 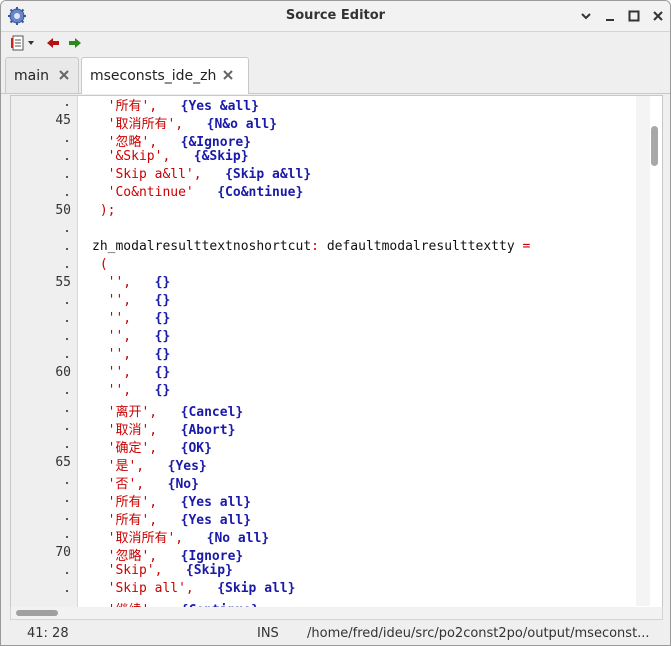 What do you see at coordinates (37, 613) in the screenshot?
I see `horizontal-scroll-thumb` at bounding box center [37, 613].